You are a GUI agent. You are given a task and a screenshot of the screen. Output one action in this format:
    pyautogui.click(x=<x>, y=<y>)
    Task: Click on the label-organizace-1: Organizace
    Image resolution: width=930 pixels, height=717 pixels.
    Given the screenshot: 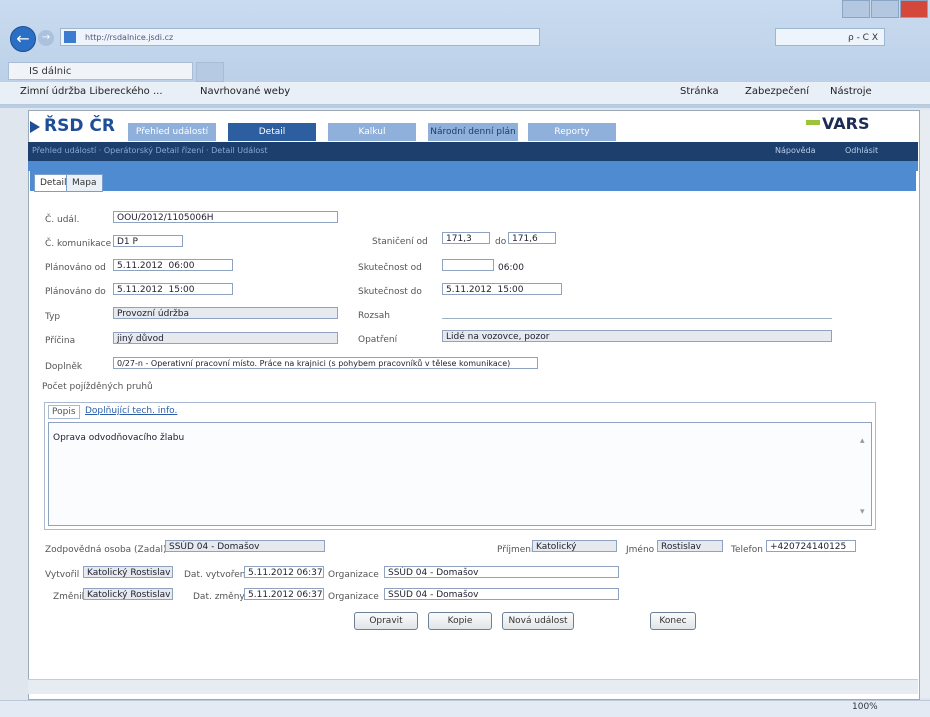 What is the action you would take?
    pyautogui.click(x=353, y=575)
    